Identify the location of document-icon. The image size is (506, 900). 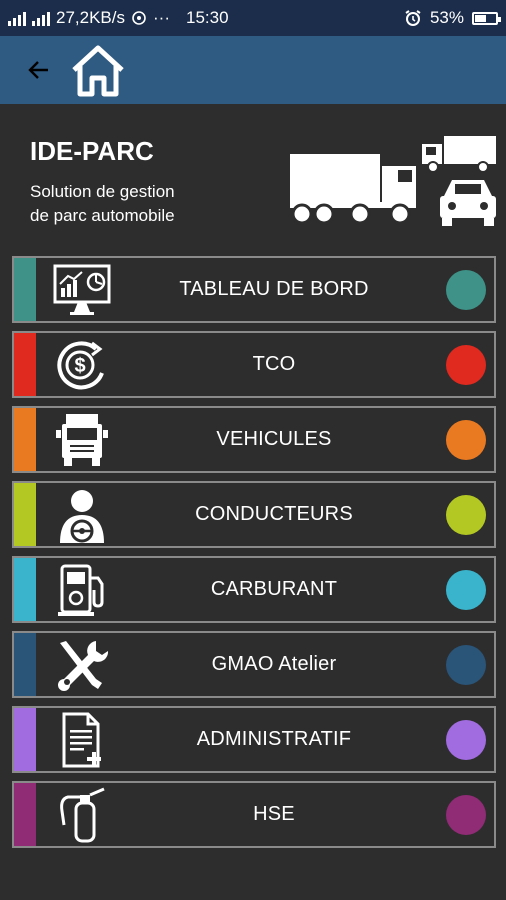
(81, 740).